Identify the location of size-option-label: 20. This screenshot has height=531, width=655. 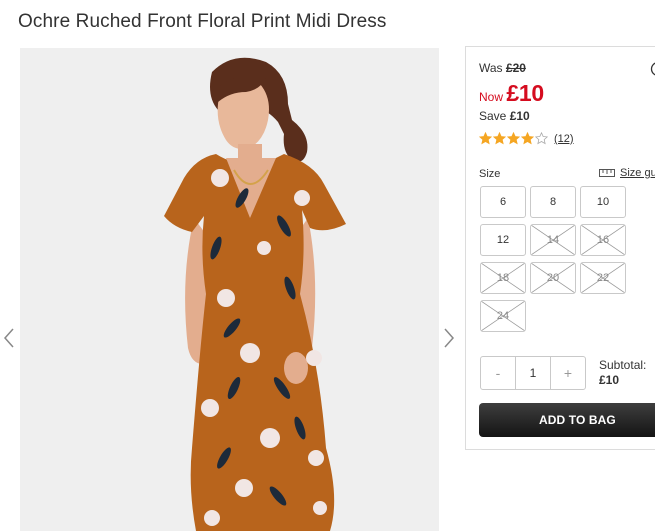
(553, 278).